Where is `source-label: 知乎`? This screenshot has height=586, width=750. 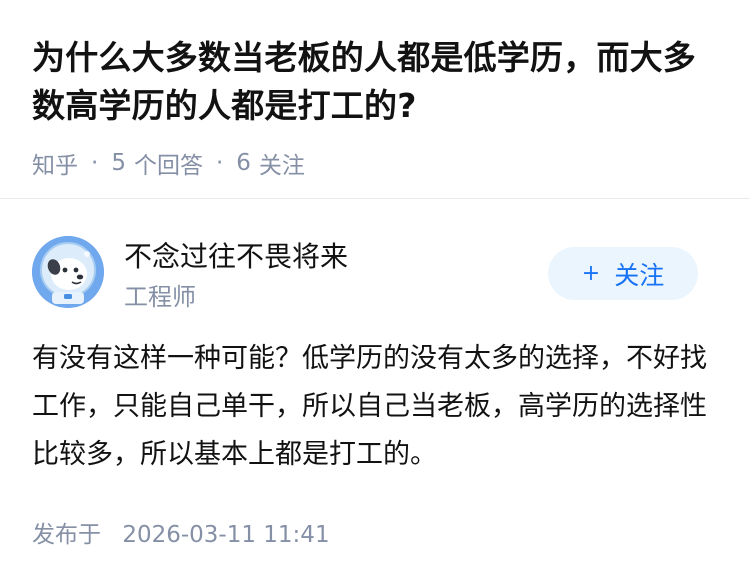 source-label: 知乎 is located at coordinates (55, 163).